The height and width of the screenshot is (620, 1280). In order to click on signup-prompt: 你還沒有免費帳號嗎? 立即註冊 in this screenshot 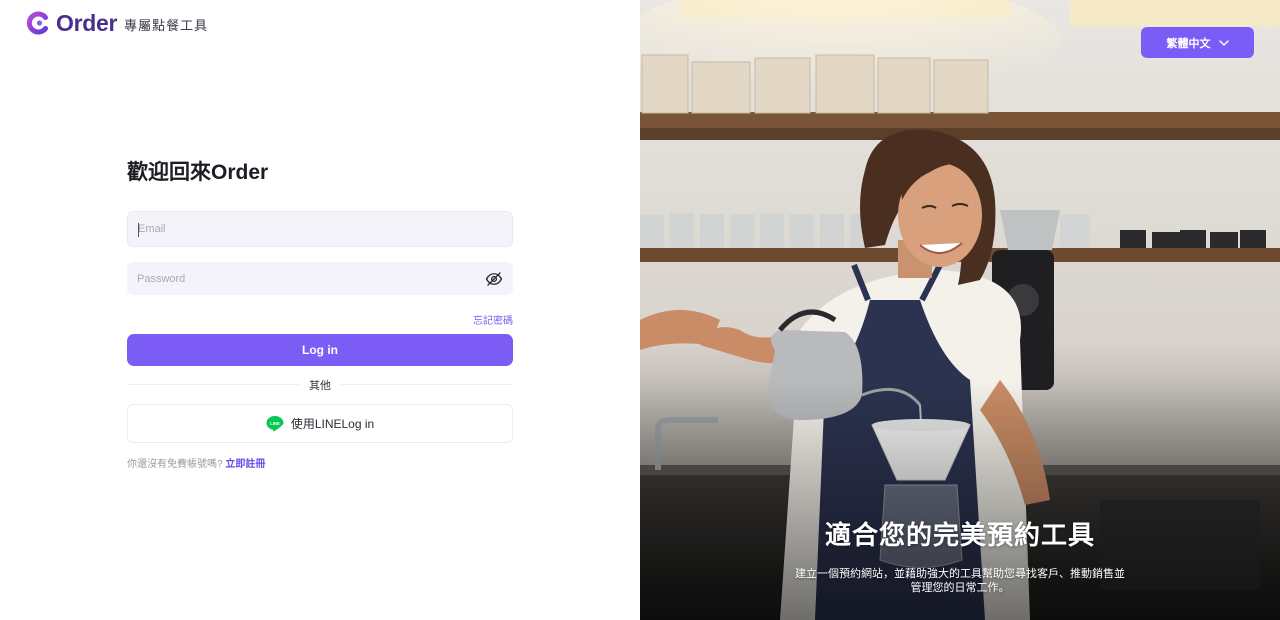, I will do `click(196, 462)`.